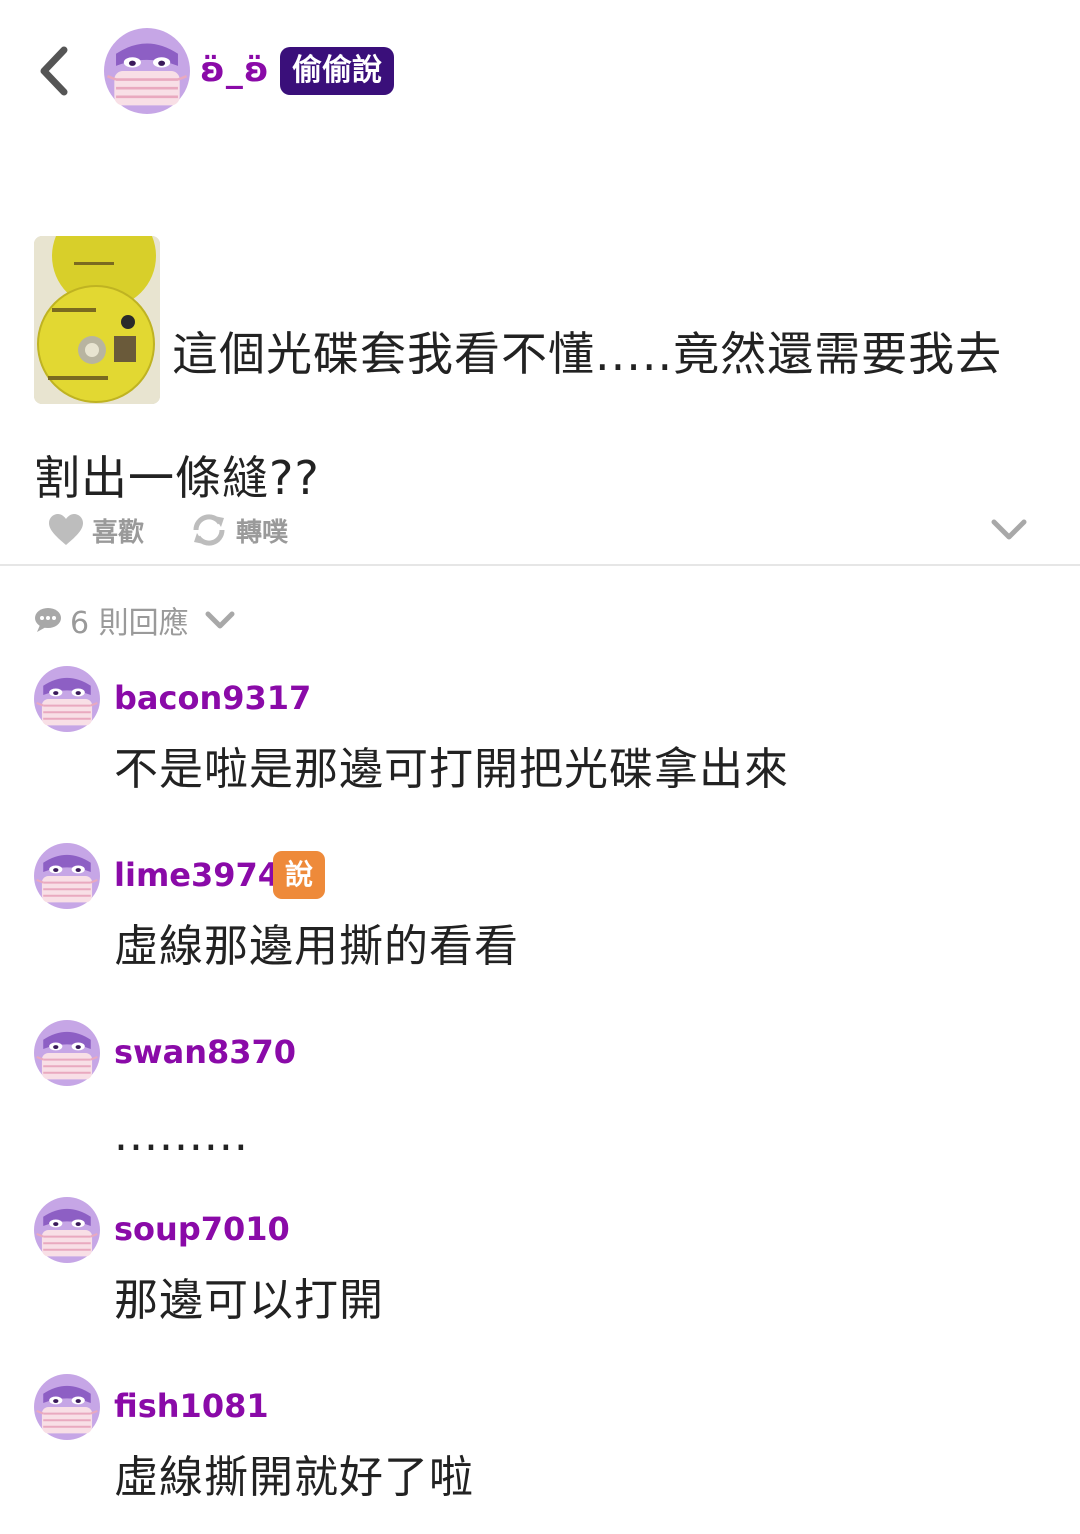 The image size is (1080, 1534). What do you see at coordinates (147, 71) in the screenshot?
I see `author-avatar` at bounding box center [147, 71].